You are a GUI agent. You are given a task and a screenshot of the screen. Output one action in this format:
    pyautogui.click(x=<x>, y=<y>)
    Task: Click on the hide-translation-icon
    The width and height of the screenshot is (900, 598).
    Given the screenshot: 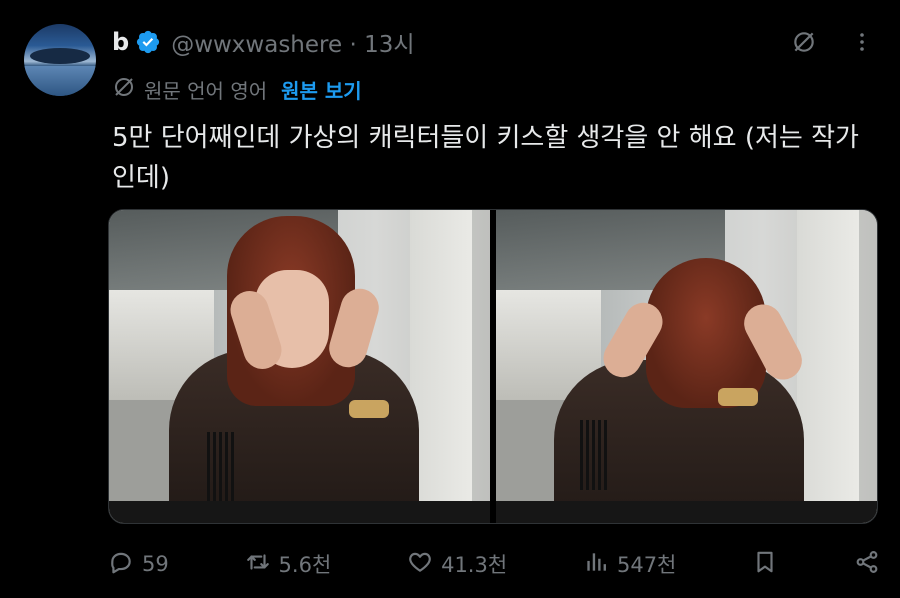 What is the action you would take?
    pyautogui.click(x=804, y=42)
    